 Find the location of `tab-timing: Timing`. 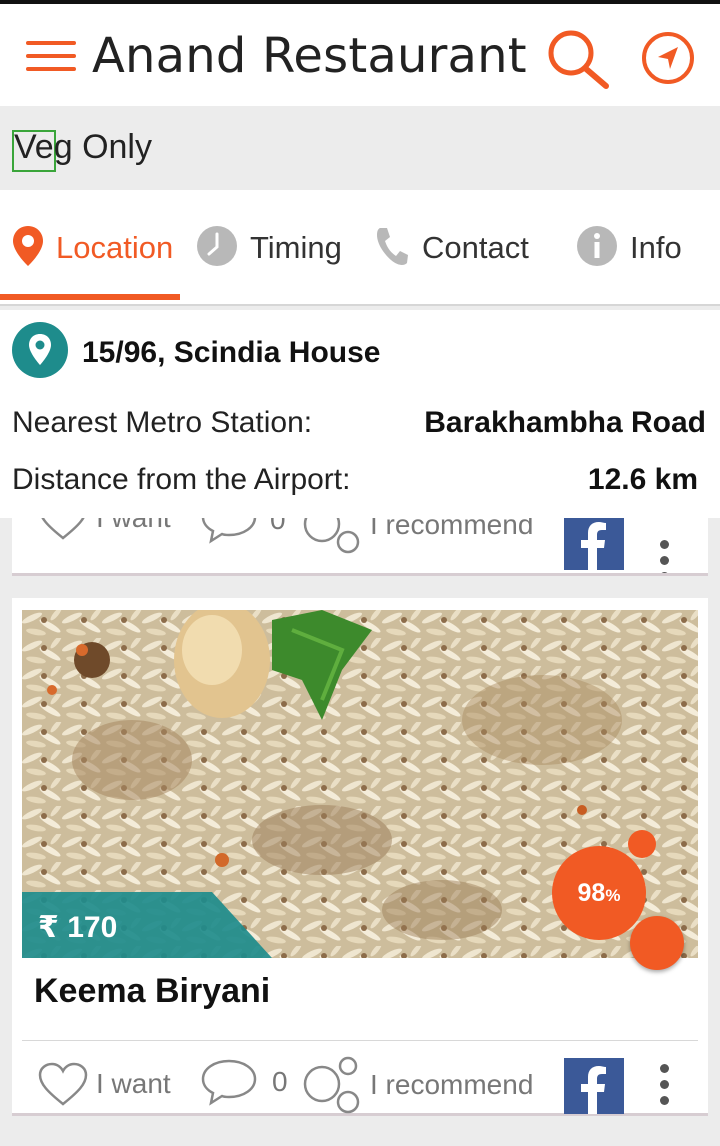

tab-timing: Timing is located at coordinates (269, 248).